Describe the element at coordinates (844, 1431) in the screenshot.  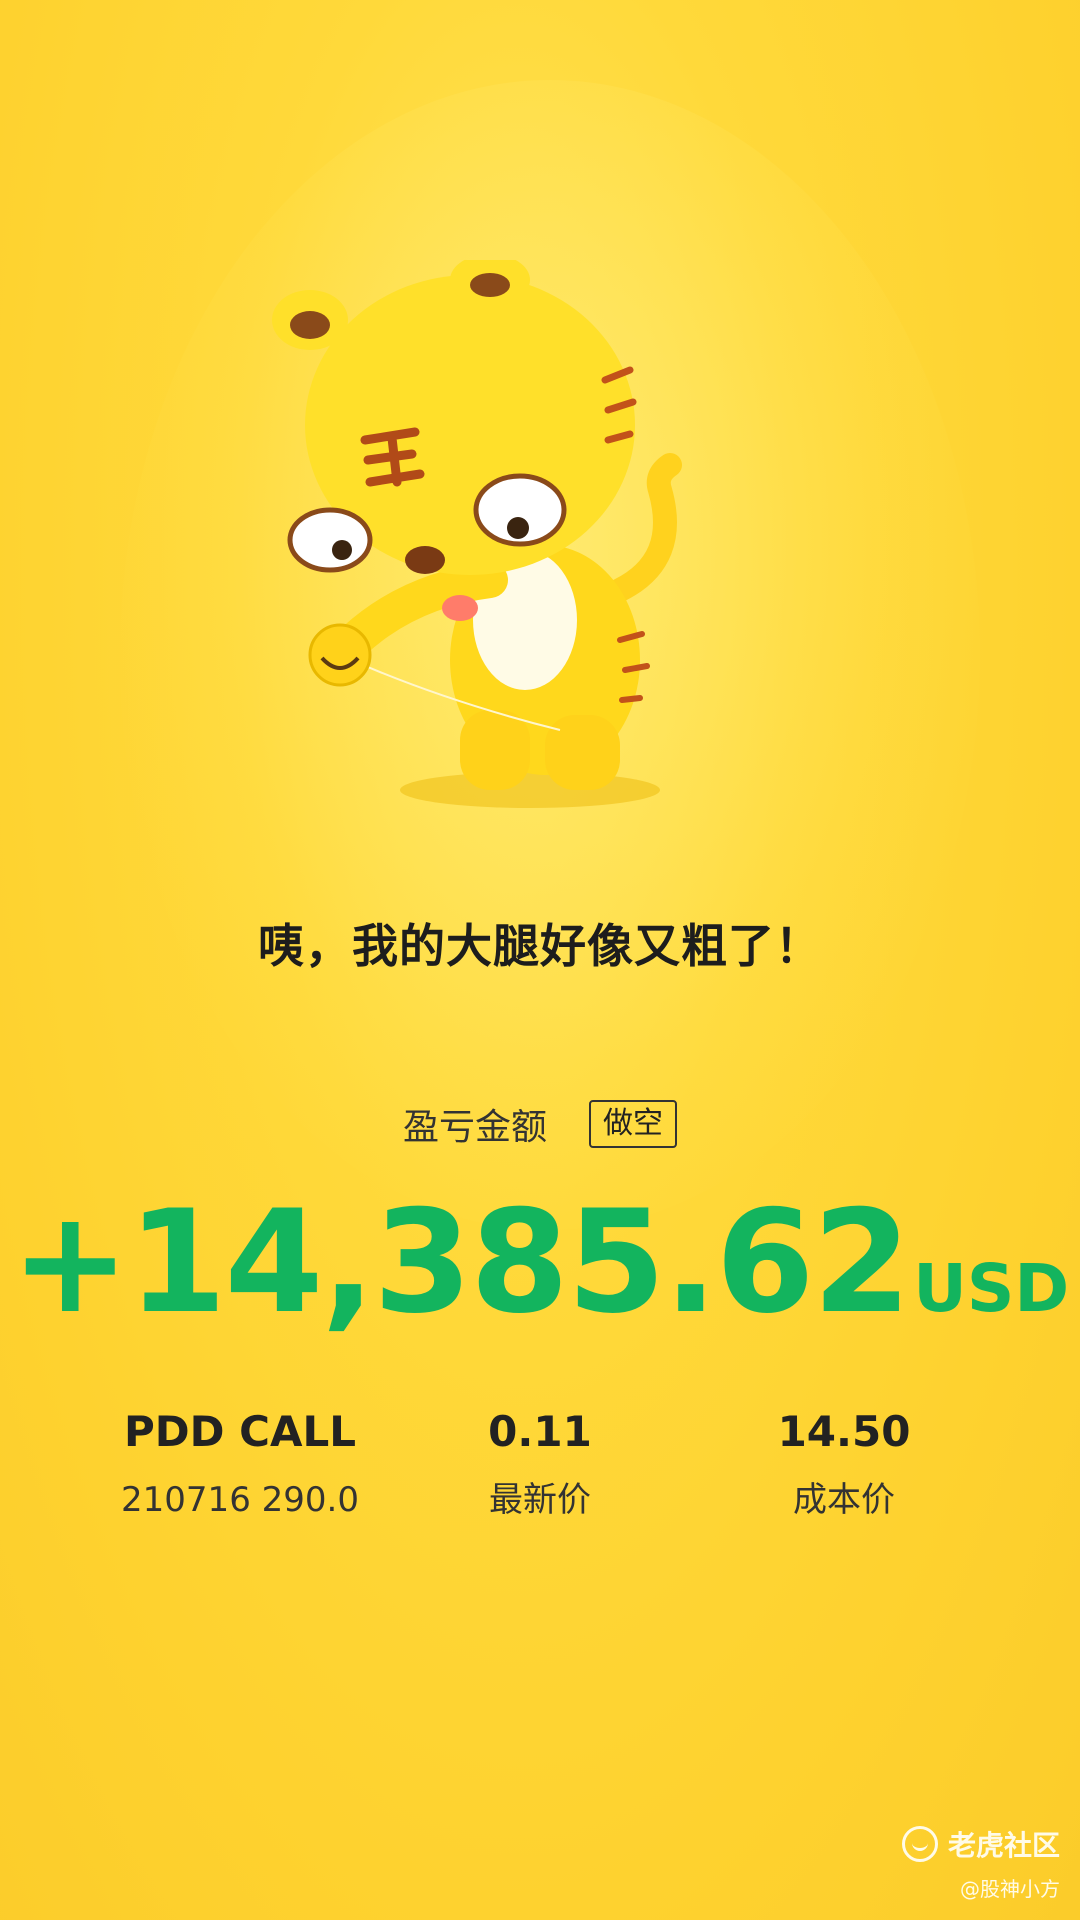
I see `cost-price-value: 14.50` at that location.